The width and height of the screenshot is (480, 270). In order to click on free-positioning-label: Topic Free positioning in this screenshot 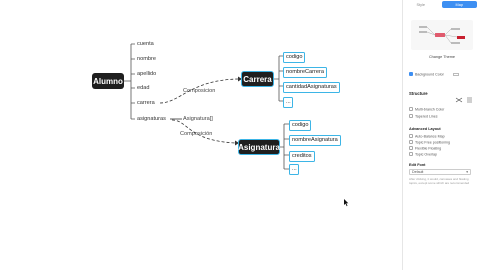, I will do `click(432, 142)`.